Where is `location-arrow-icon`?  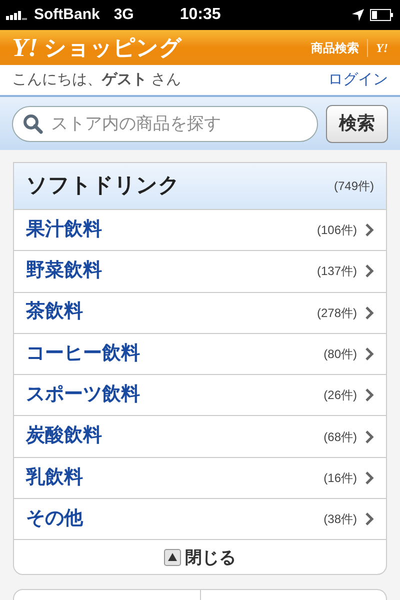 location-arrow-icon is located at coordinates (358, 15).